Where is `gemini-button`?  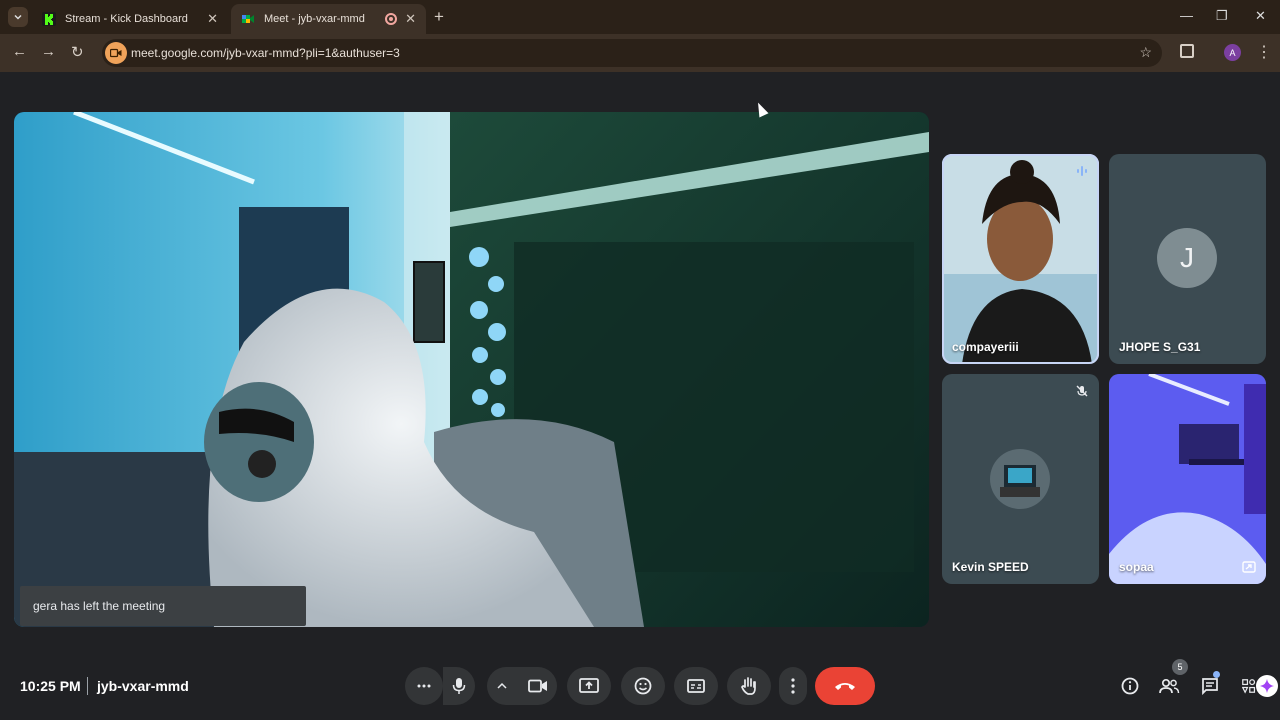
gemini-button is located at coordinates (1267, 686).